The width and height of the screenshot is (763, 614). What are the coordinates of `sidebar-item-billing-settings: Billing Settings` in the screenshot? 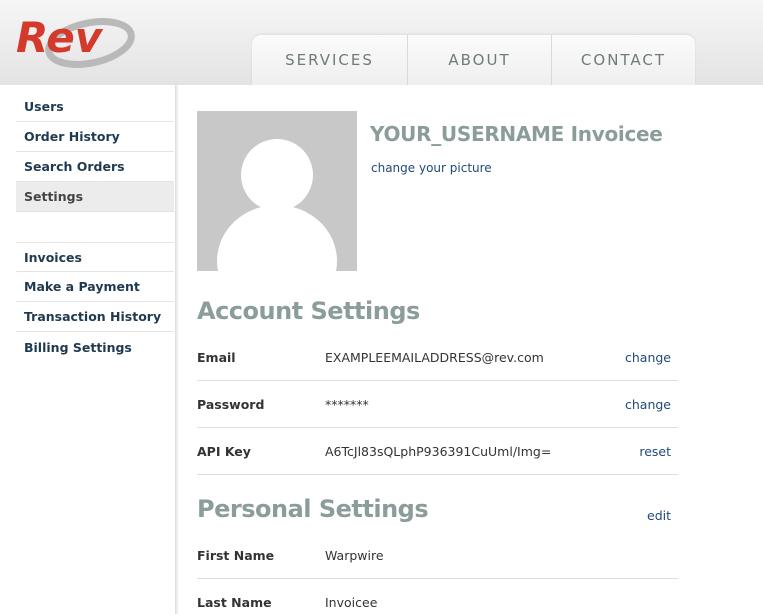 It's located at (95, 347).